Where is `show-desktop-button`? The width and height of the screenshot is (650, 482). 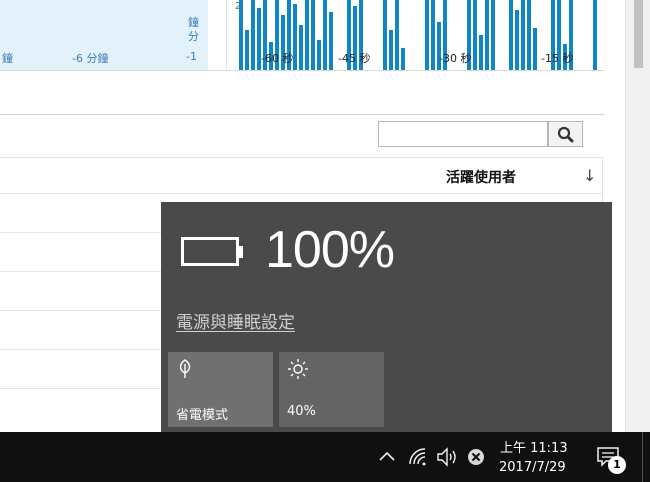
show-desktop-button is located at coordinates (642, 457).